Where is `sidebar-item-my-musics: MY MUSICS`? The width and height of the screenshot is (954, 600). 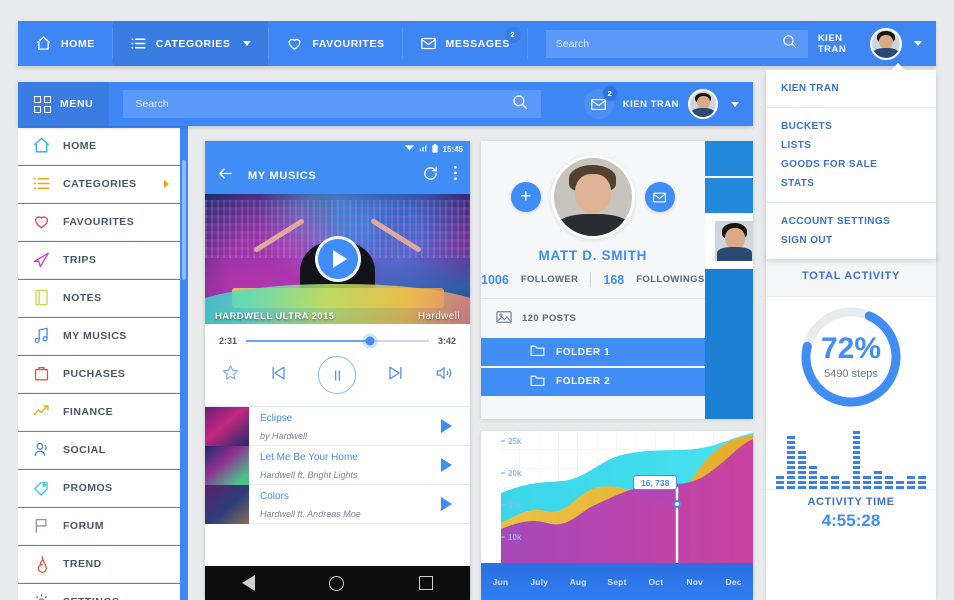
sidebar-item-my-musics: MY MUSICS is located at coordinates (99, 336).